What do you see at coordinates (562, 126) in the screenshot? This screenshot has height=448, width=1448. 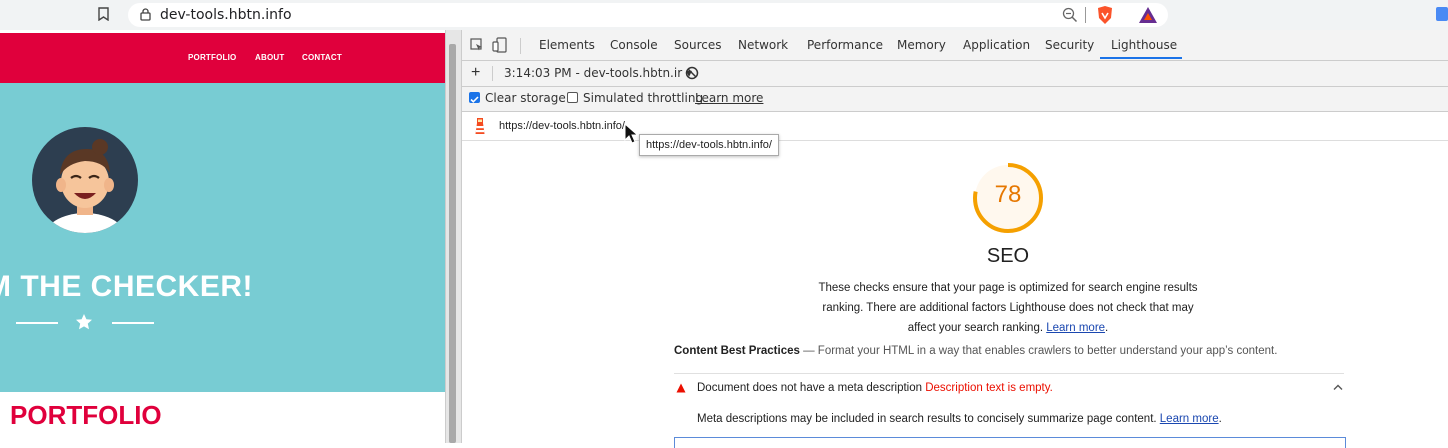 I see `audited-url: https://dev-tools.hbtn.info/` at bounding box center [562, 126].